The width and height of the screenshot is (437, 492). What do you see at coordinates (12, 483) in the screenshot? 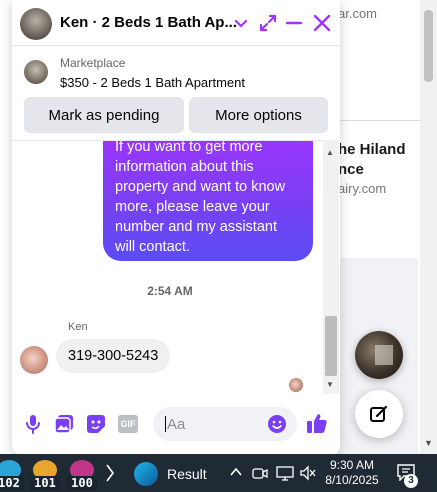
I see `score-label: 102` at bounding box center [12, 483].